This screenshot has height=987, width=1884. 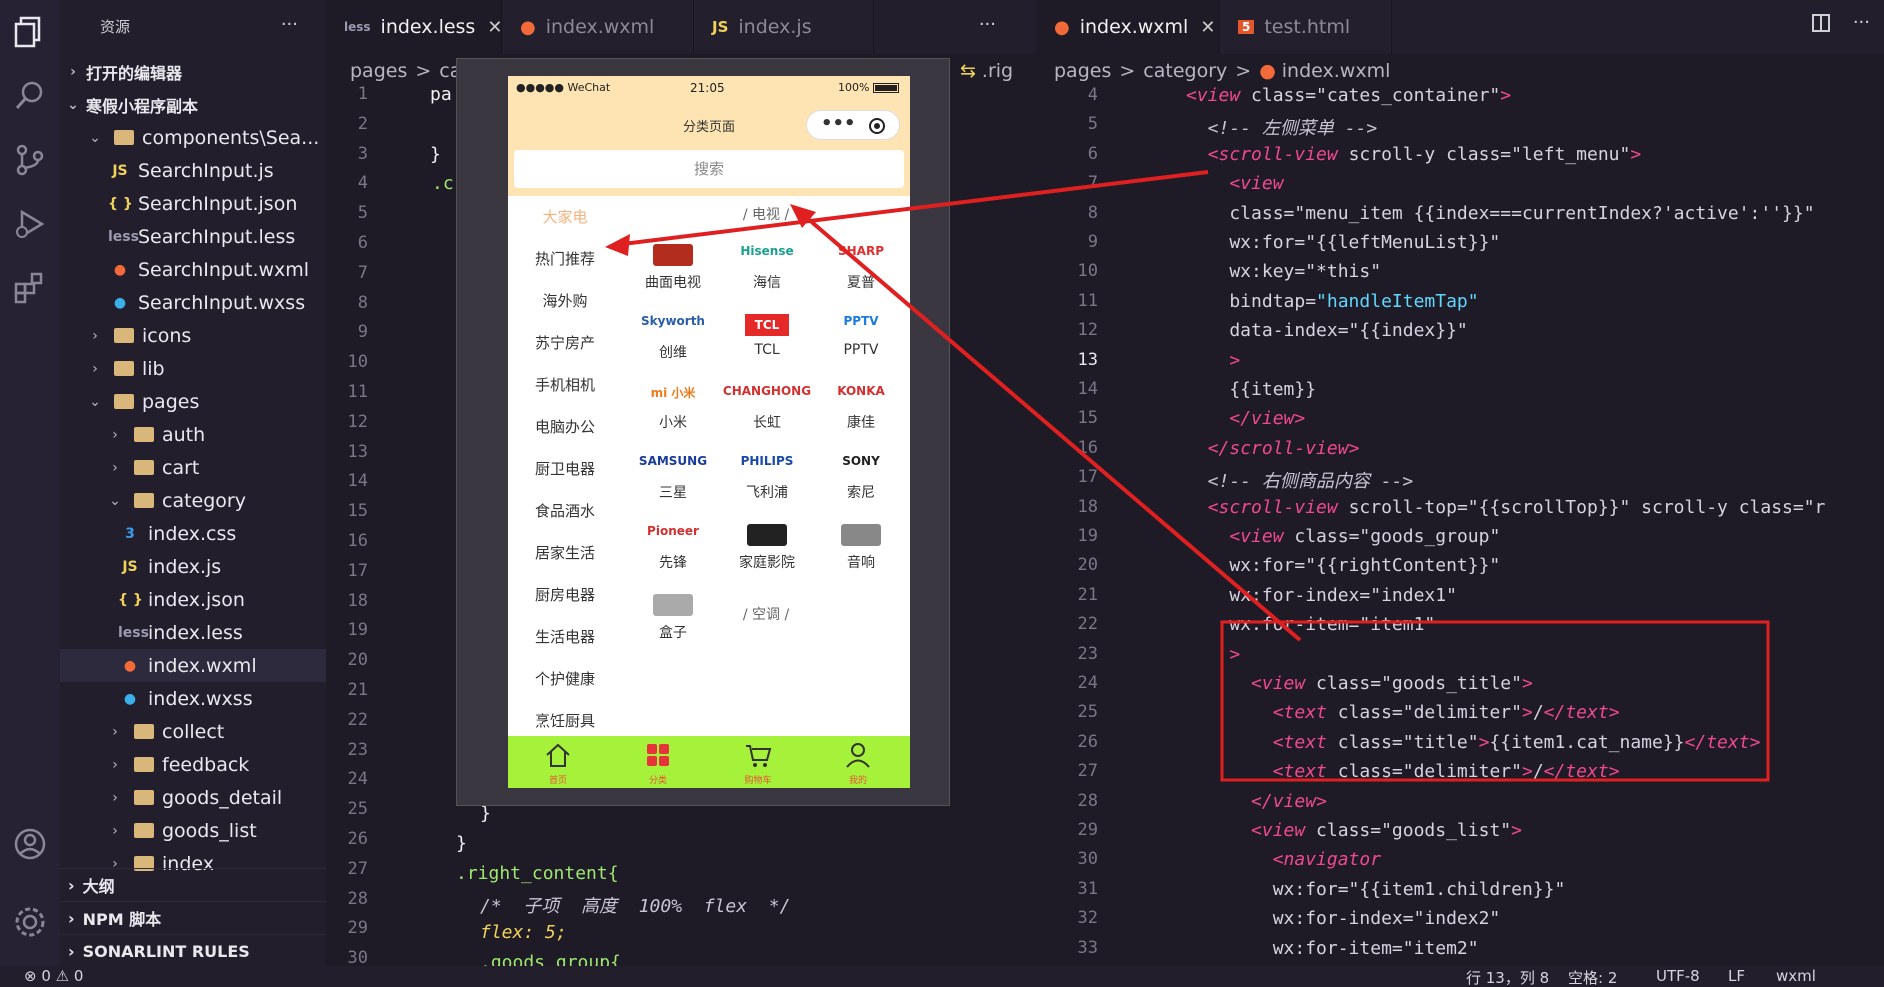 What do you see at coordinates (1495, 701) in the screenshot?
I see `highlight-box` at bounding box center [1495, 701].